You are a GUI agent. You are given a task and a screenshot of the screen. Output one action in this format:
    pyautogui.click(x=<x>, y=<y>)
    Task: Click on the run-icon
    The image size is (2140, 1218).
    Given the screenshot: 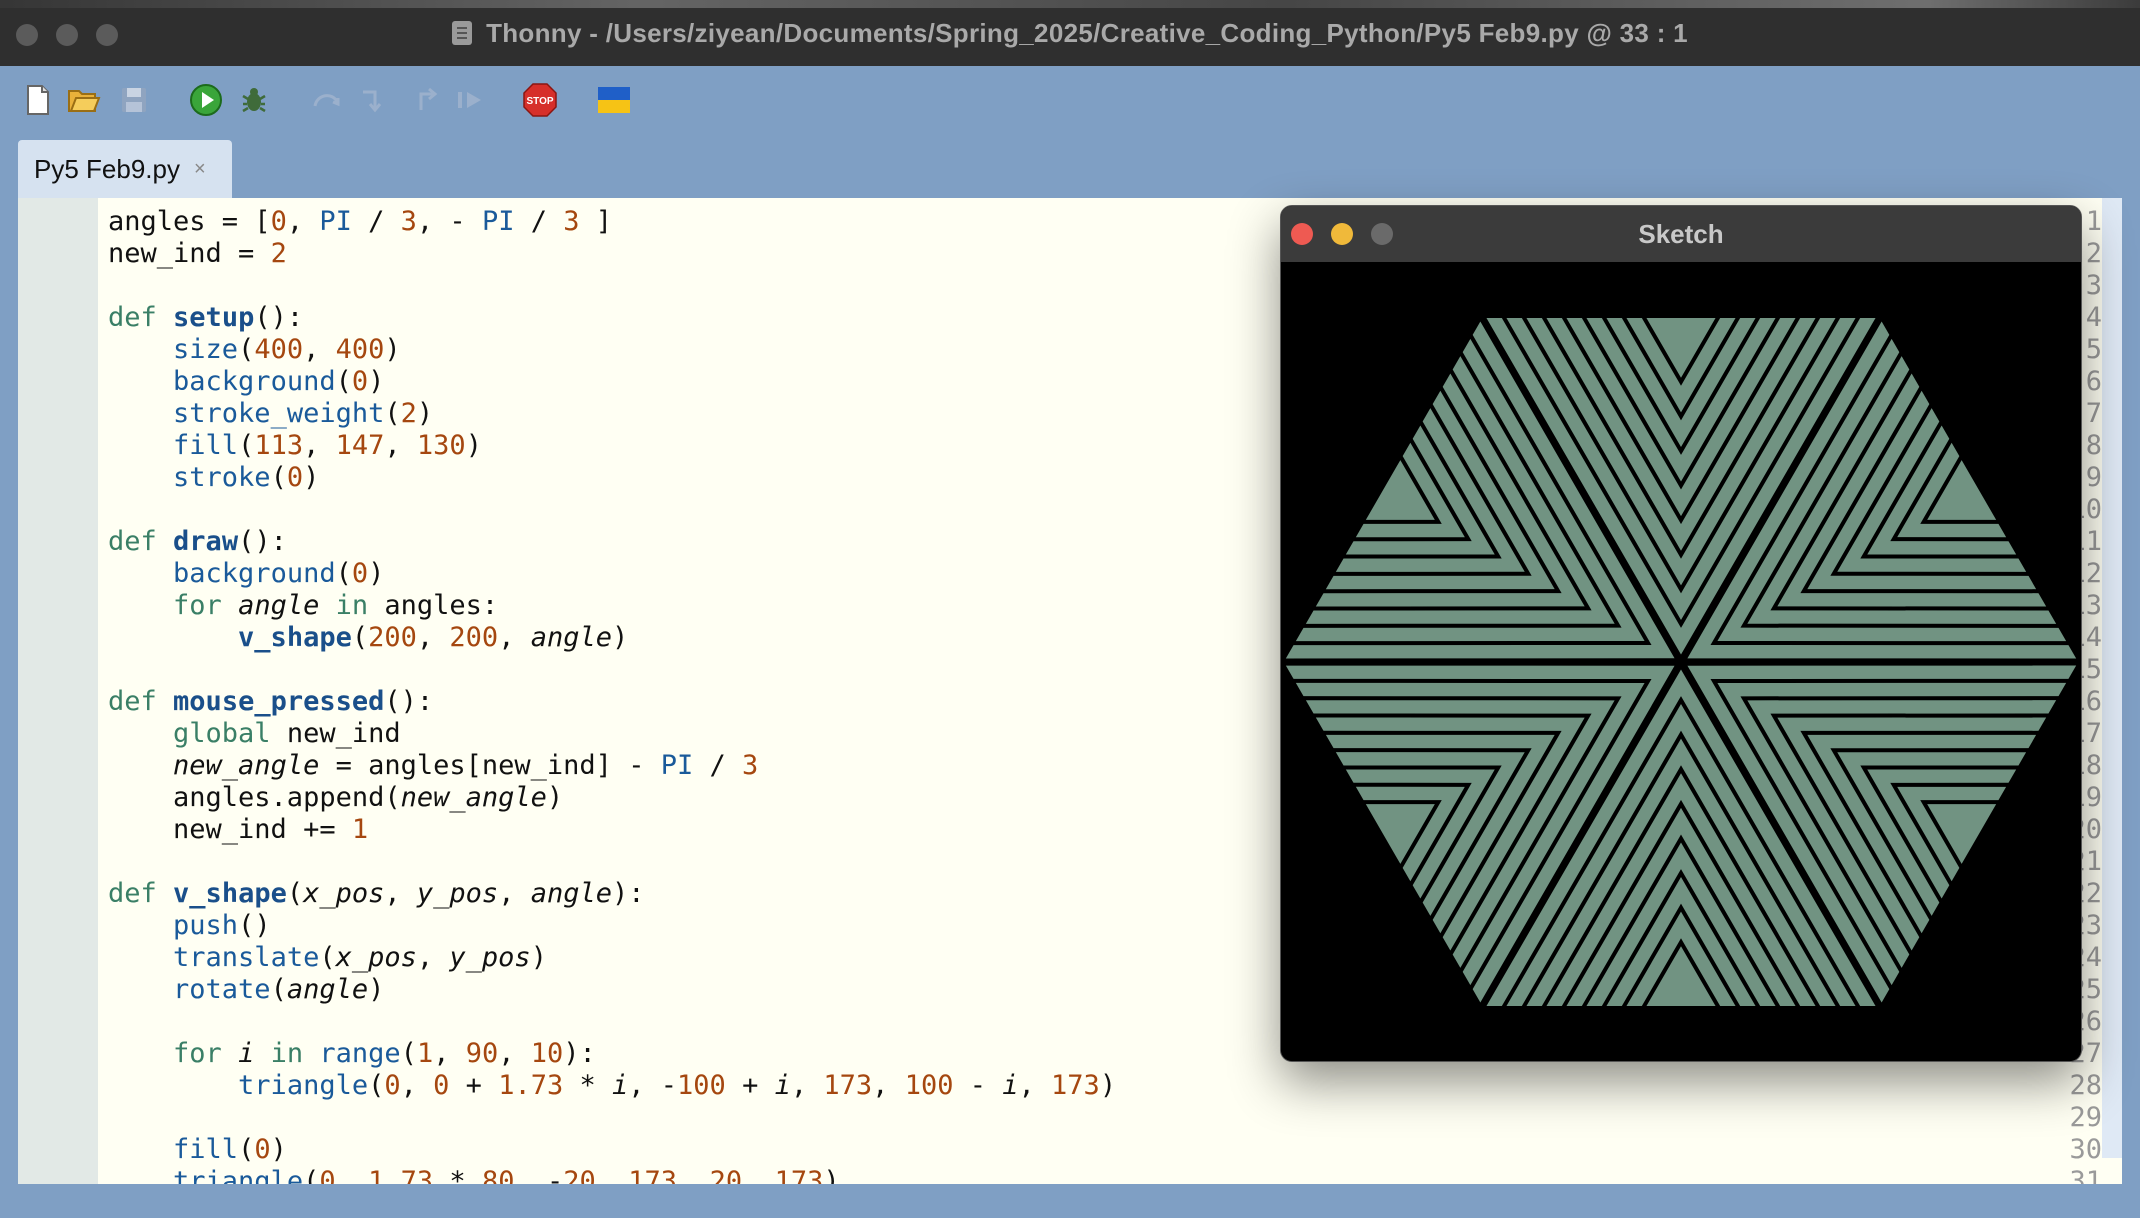 What is the action you would take?
    pyautogui.click(x=206, y=100)
    